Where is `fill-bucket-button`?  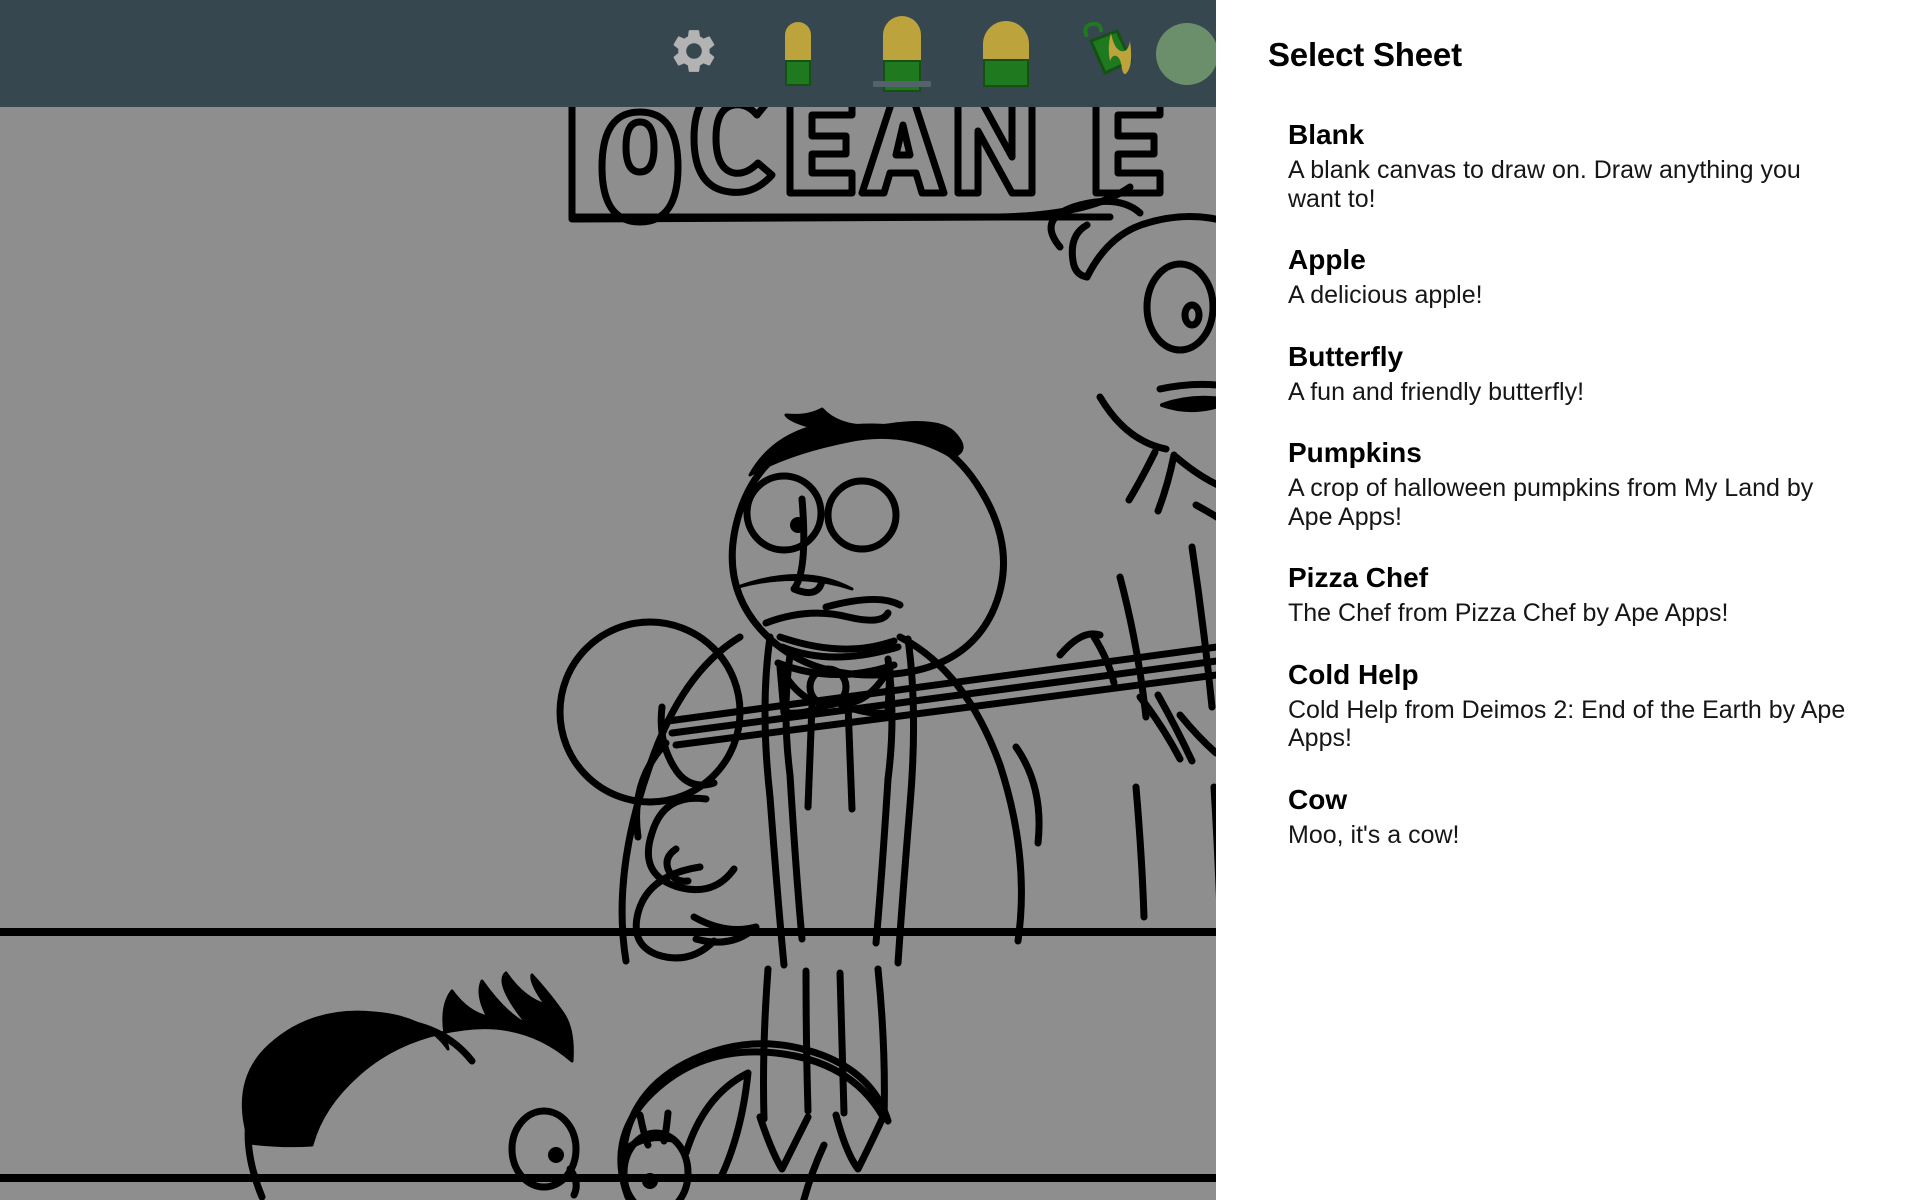
fill-bucket-button is located at coordinates (1110, 53).